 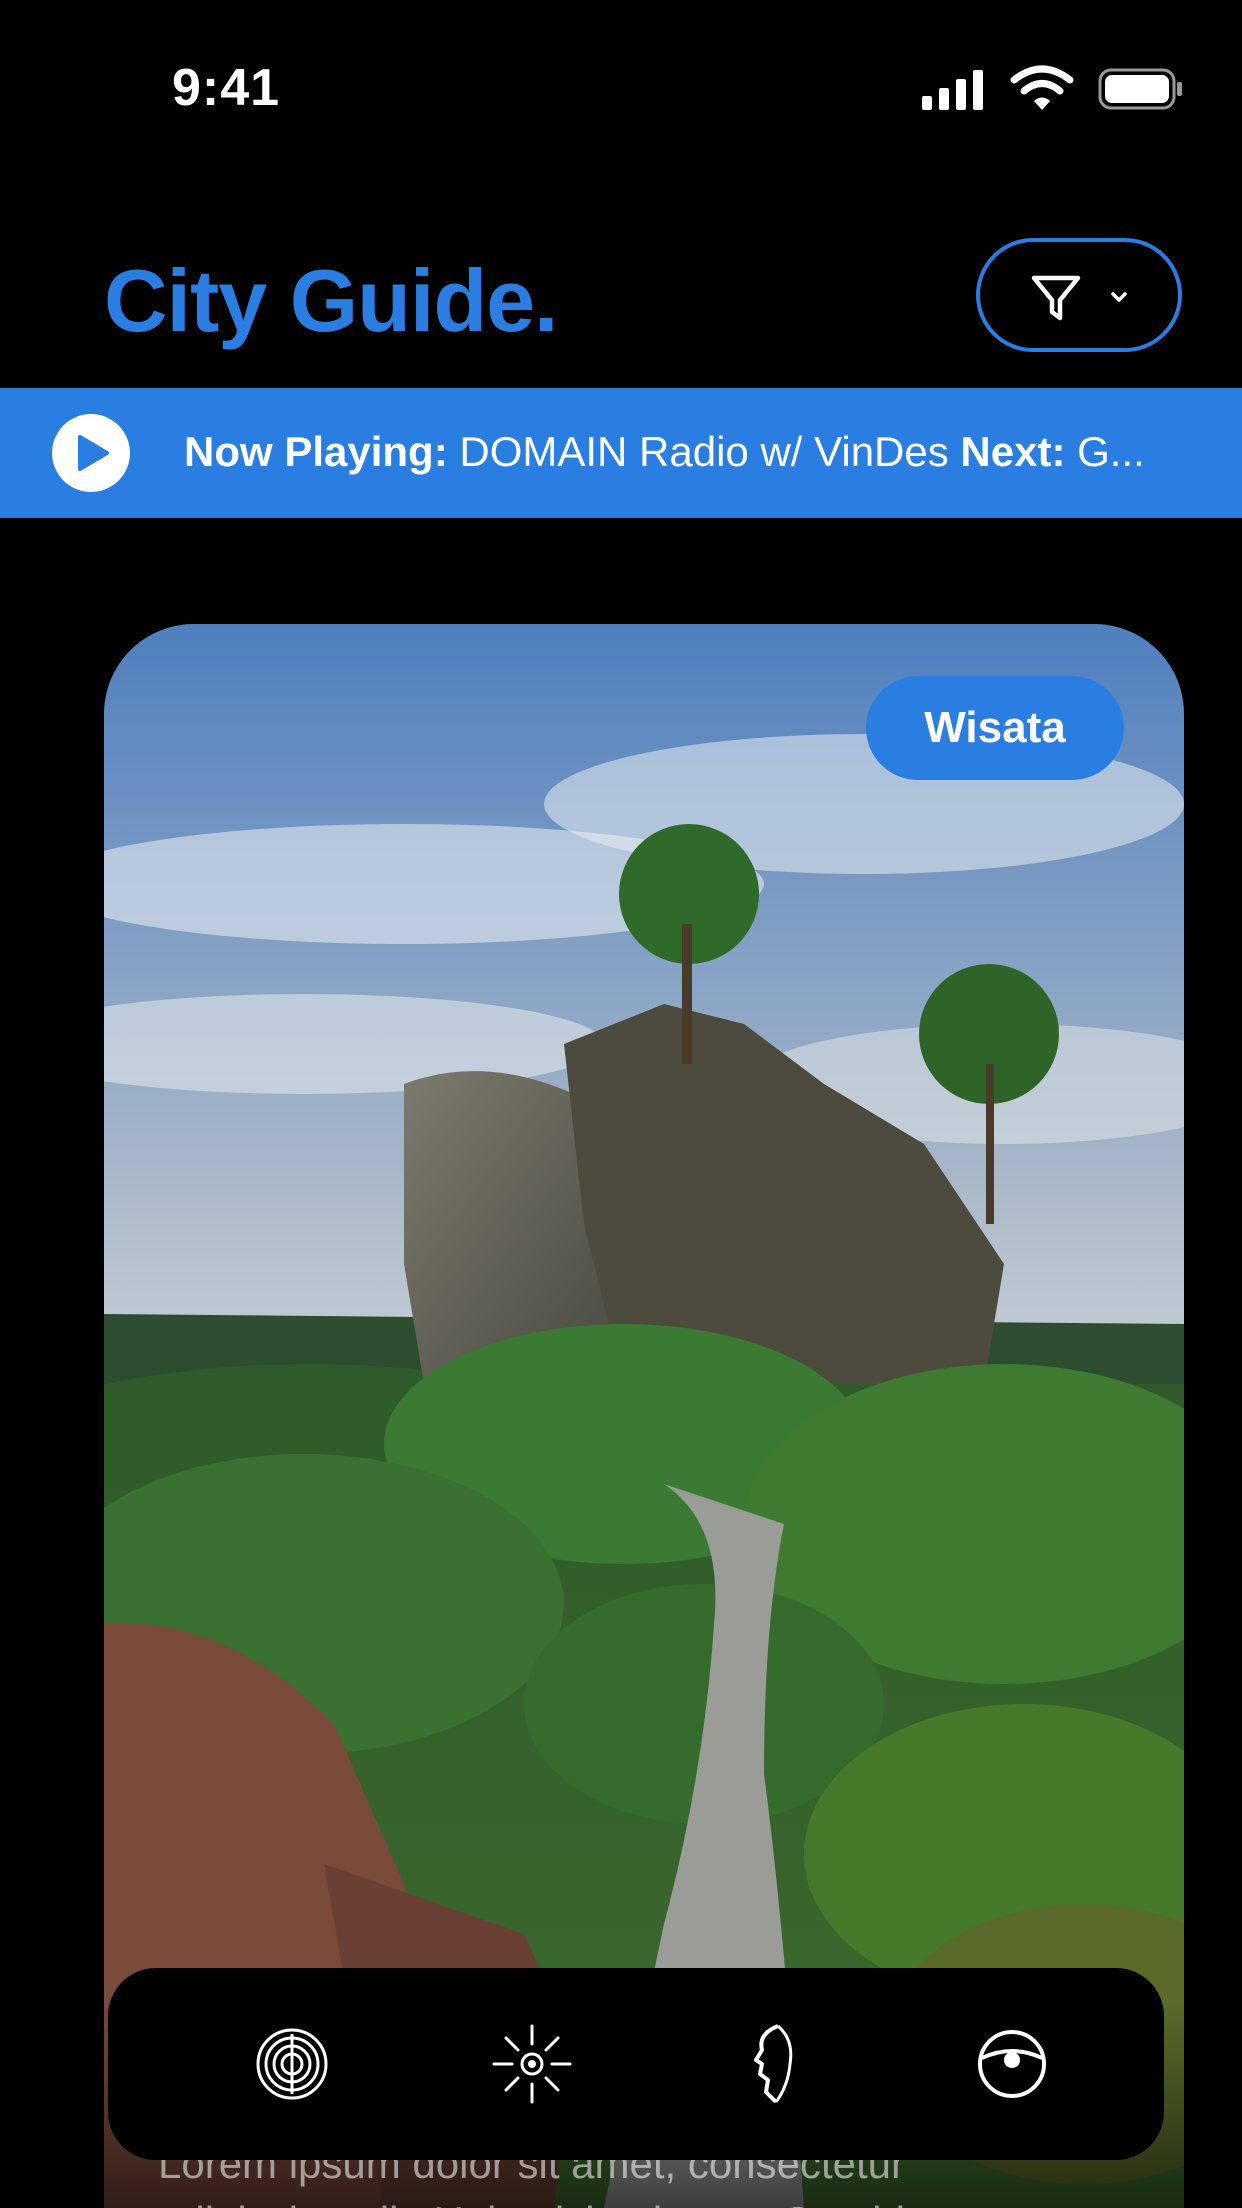 I want to click on status-bar: 9:41, so click(x=621, y=90).